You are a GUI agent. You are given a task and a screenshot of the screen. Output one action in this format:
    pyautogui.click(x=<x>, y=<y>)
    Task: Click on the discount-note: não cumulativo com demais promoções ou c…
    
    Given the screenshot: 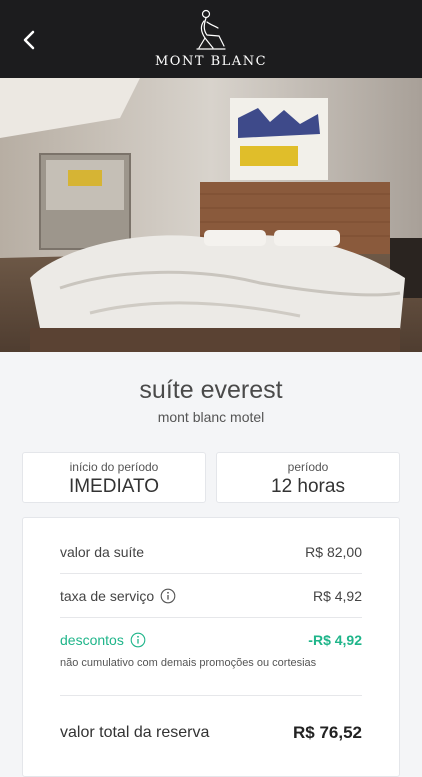 What is the action you would take?
    pyautogui.click(x=188, y=663)
    